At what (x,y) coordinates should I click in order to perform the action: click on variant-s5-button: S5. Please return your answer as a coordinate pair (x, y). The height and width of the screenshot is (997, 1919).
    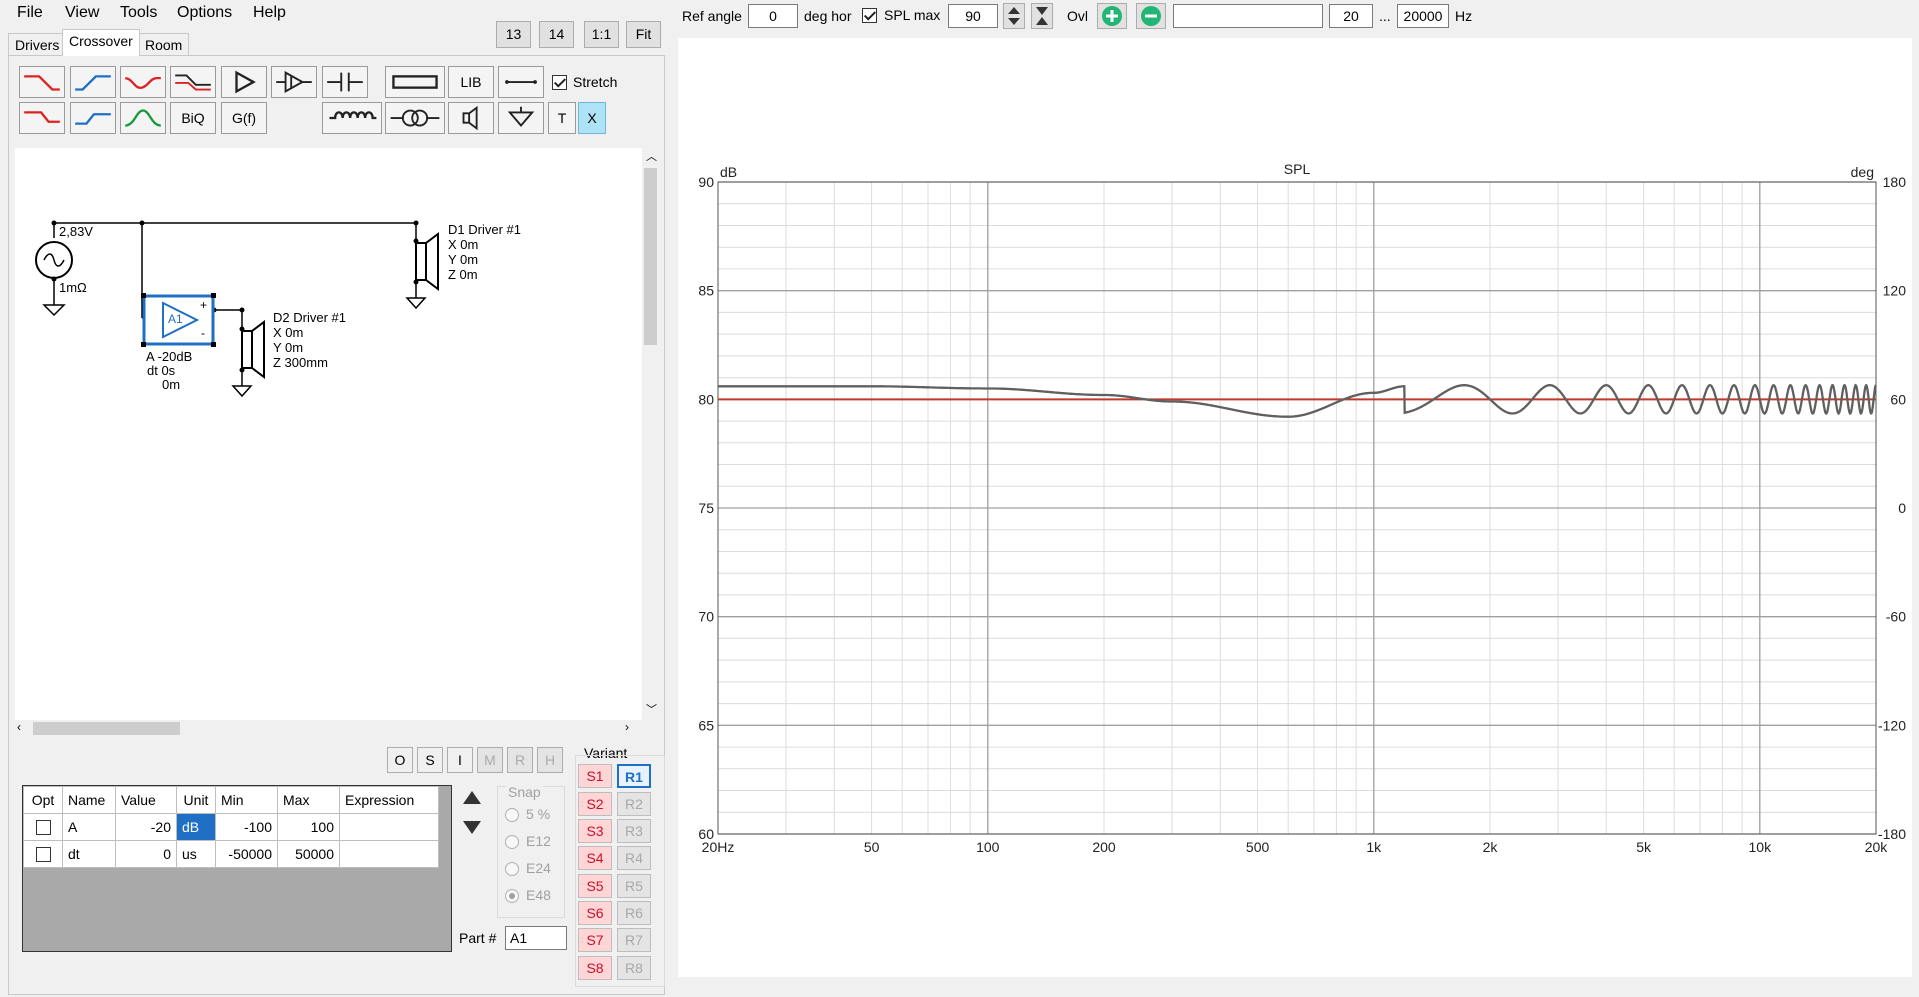
    Looking at the image, I should click on (595, 886).